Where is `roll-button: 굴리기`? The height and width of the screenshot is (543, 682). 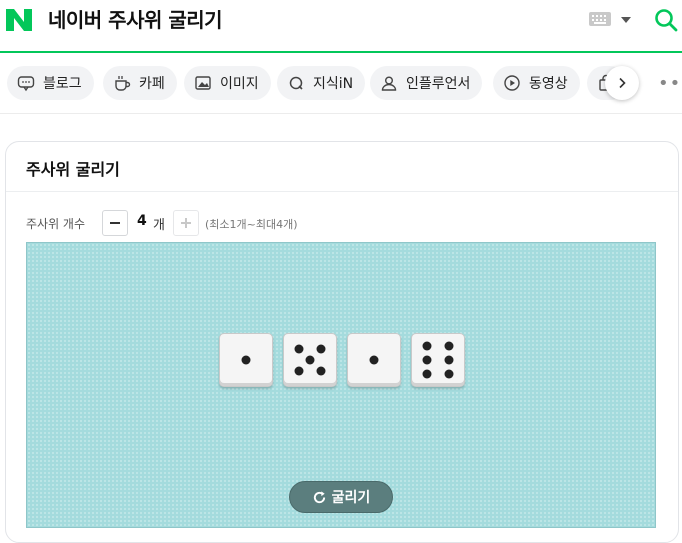
roll-button: 굴리기 is located at coordinates (341, 497).